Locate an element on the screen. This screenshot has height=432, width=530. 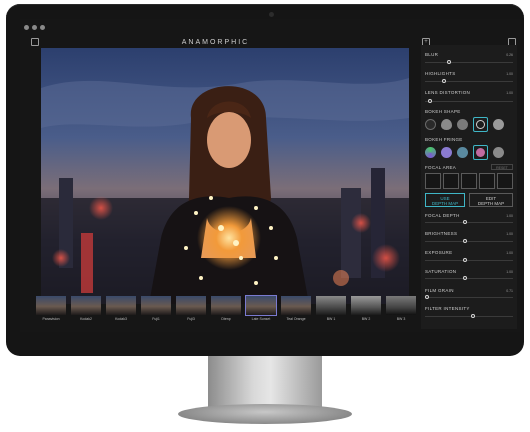
brightness-slider-knob is located at coordinates (465, 241).